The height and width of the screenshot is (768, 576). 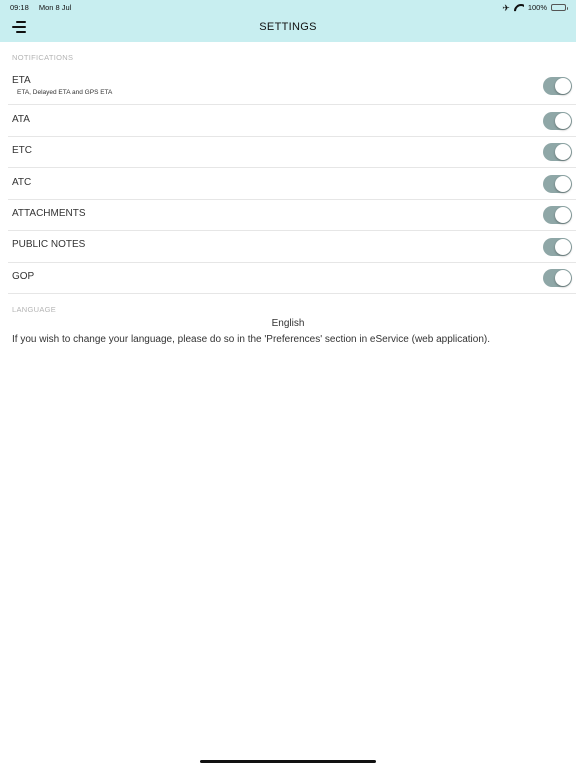 I want to click on notification-label: ETA, so click(x=21, y=80).